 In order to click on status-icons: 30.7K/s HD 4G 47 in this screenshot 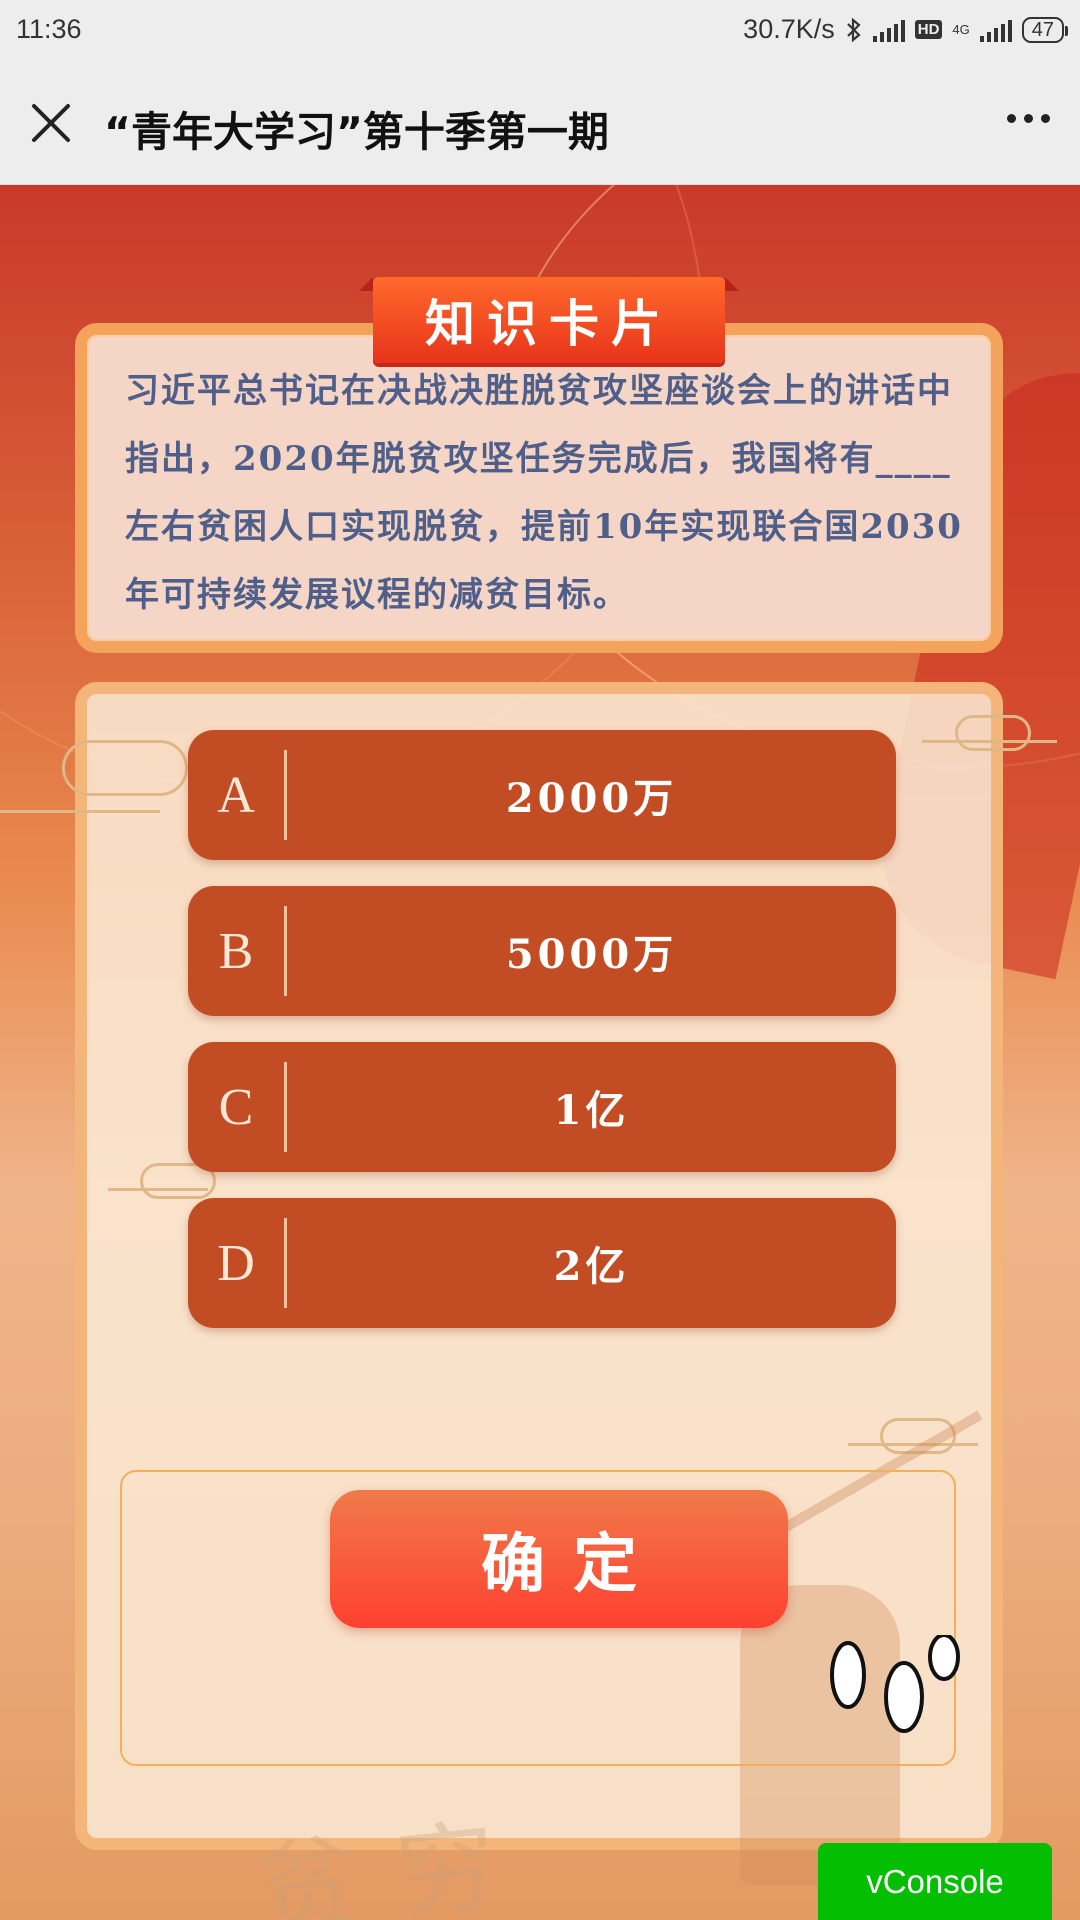, I will do `click(906, 29)`.